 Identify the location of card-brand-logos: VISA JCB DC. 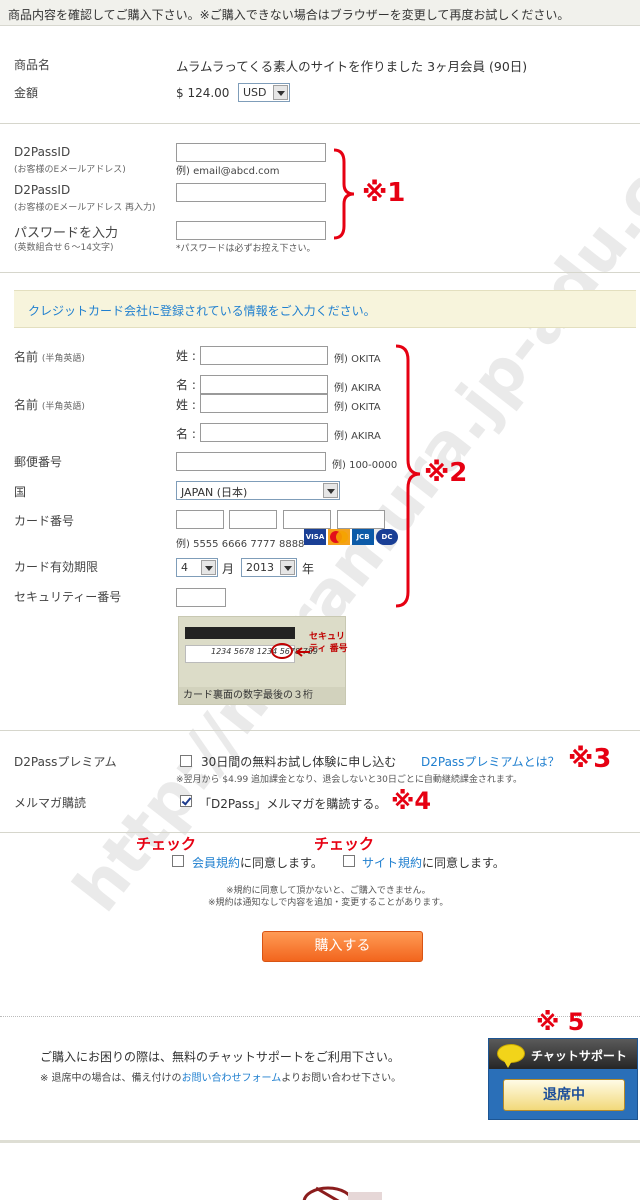
(351, 537).